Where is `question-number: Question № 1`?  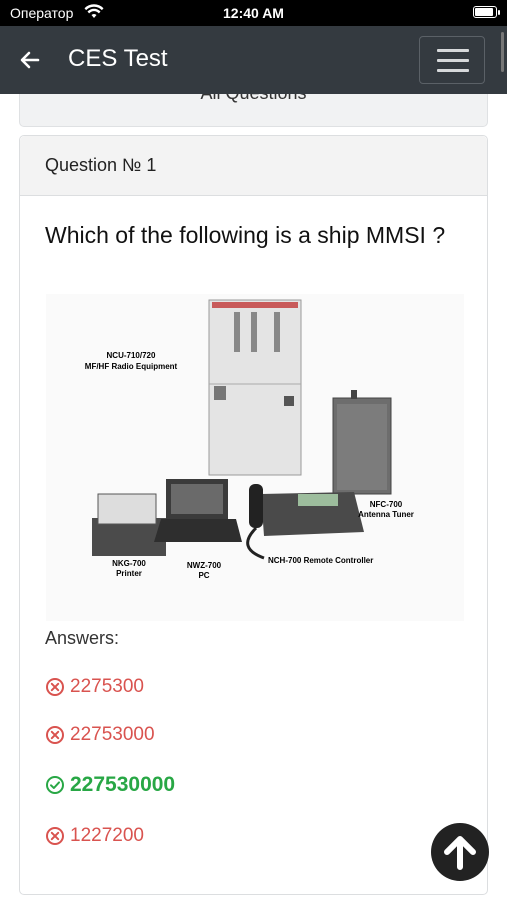
question-number: Question № 1 is located at coordinates (253, 166).